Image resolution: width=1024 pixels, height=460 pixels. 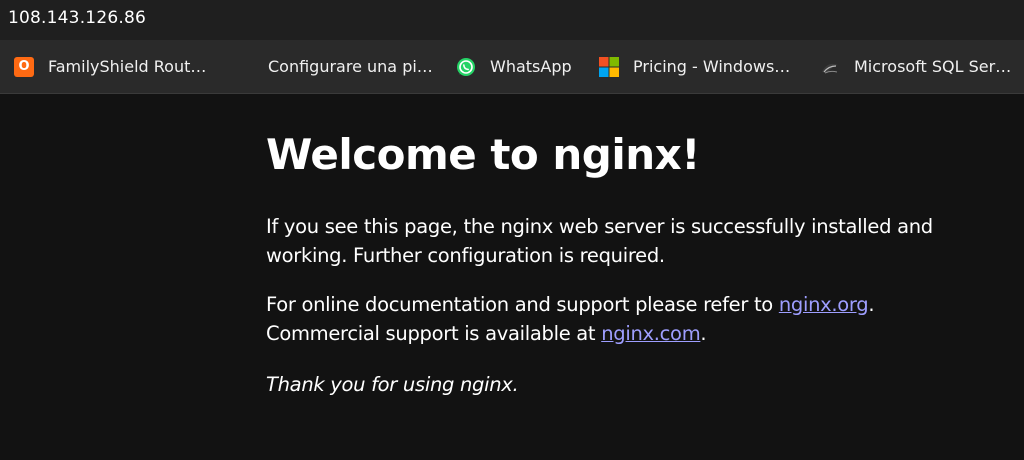 What do you see at coordinates (703, 333) in the screenshot?
I see `commercial-period: .` at bounding box center [703, 333].